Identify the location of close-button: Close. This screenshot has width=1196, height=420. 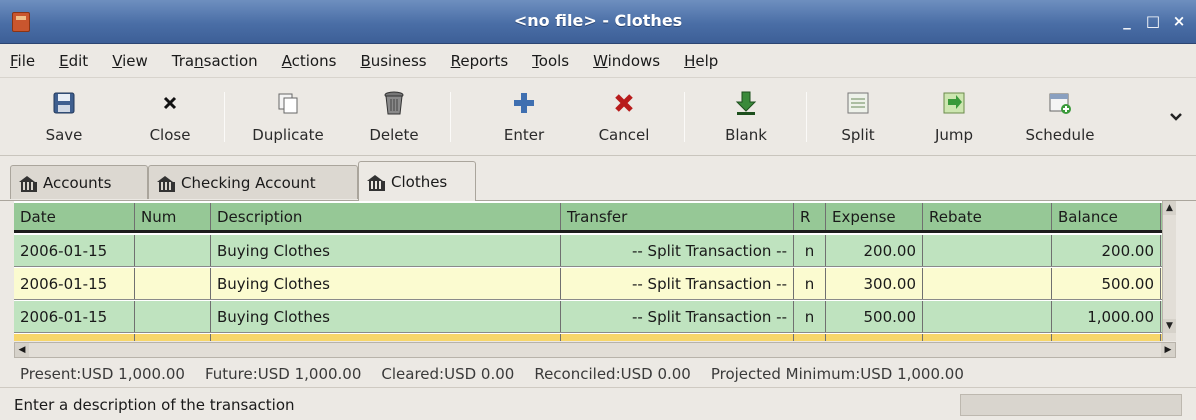
(170, 116).